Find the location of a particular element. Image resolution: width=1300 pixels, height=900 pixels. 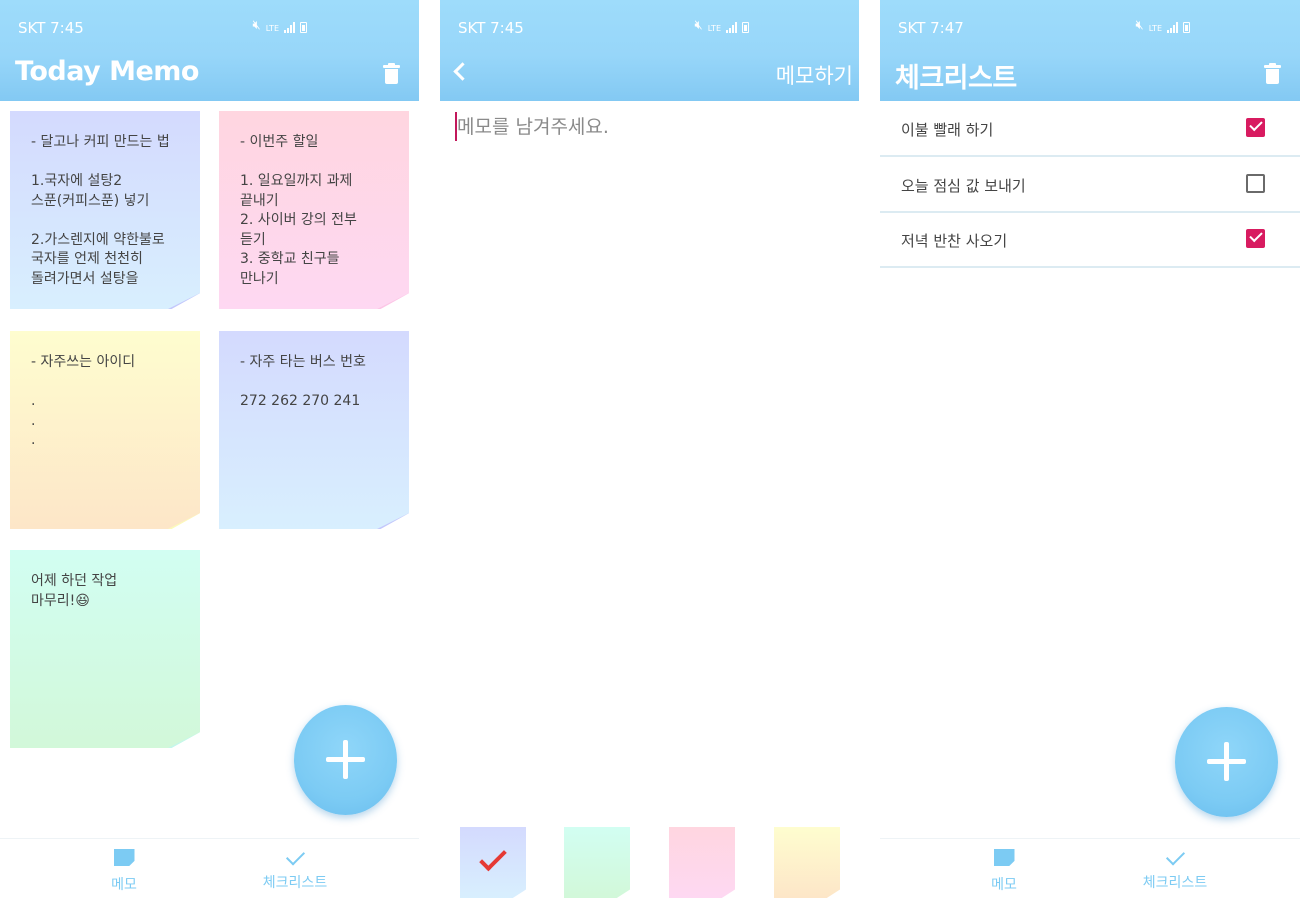

memo-note-text: - 자주쓰는 아이디 . . . is located at coordinates (83, 401).